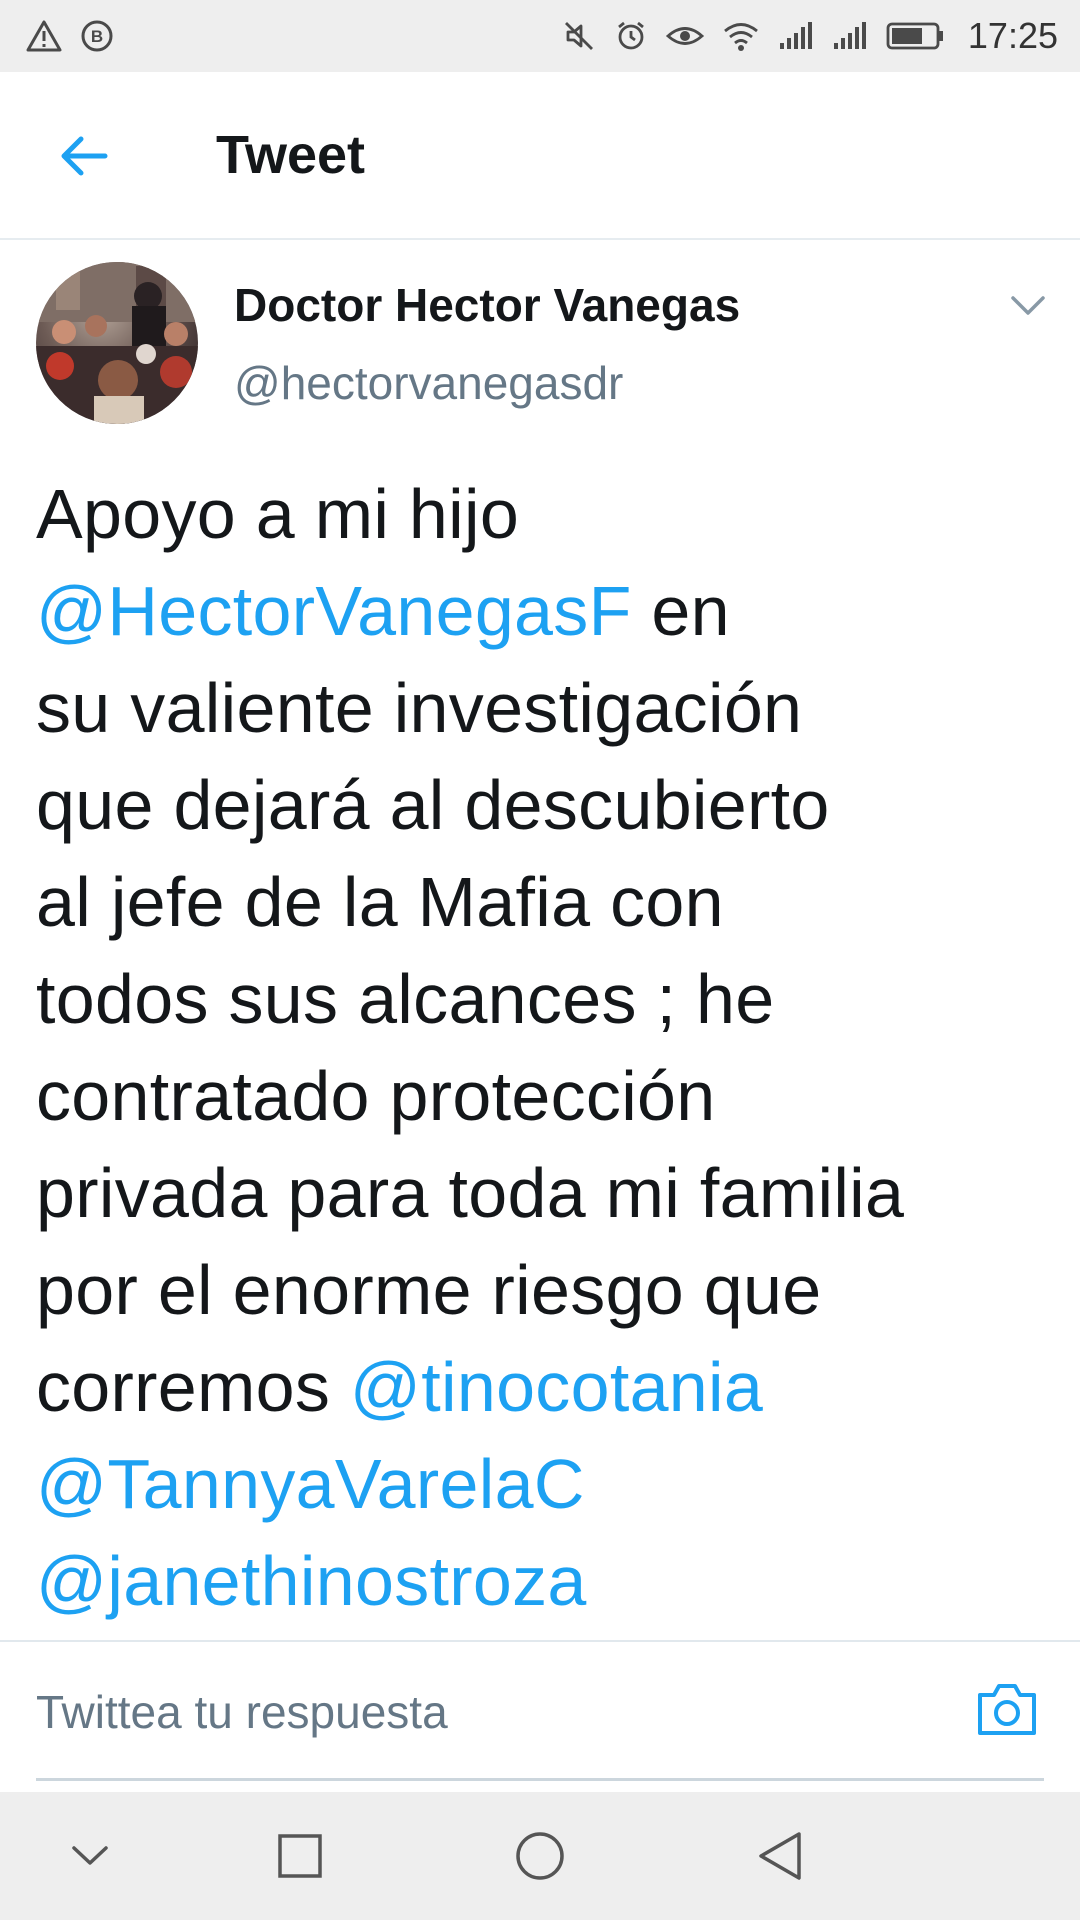 The height and width of the screenshot is (1920, 1080). Describe the element at coordinates (540, 36) in the screenshot. I see `status-bar: B 17:25` at that location.